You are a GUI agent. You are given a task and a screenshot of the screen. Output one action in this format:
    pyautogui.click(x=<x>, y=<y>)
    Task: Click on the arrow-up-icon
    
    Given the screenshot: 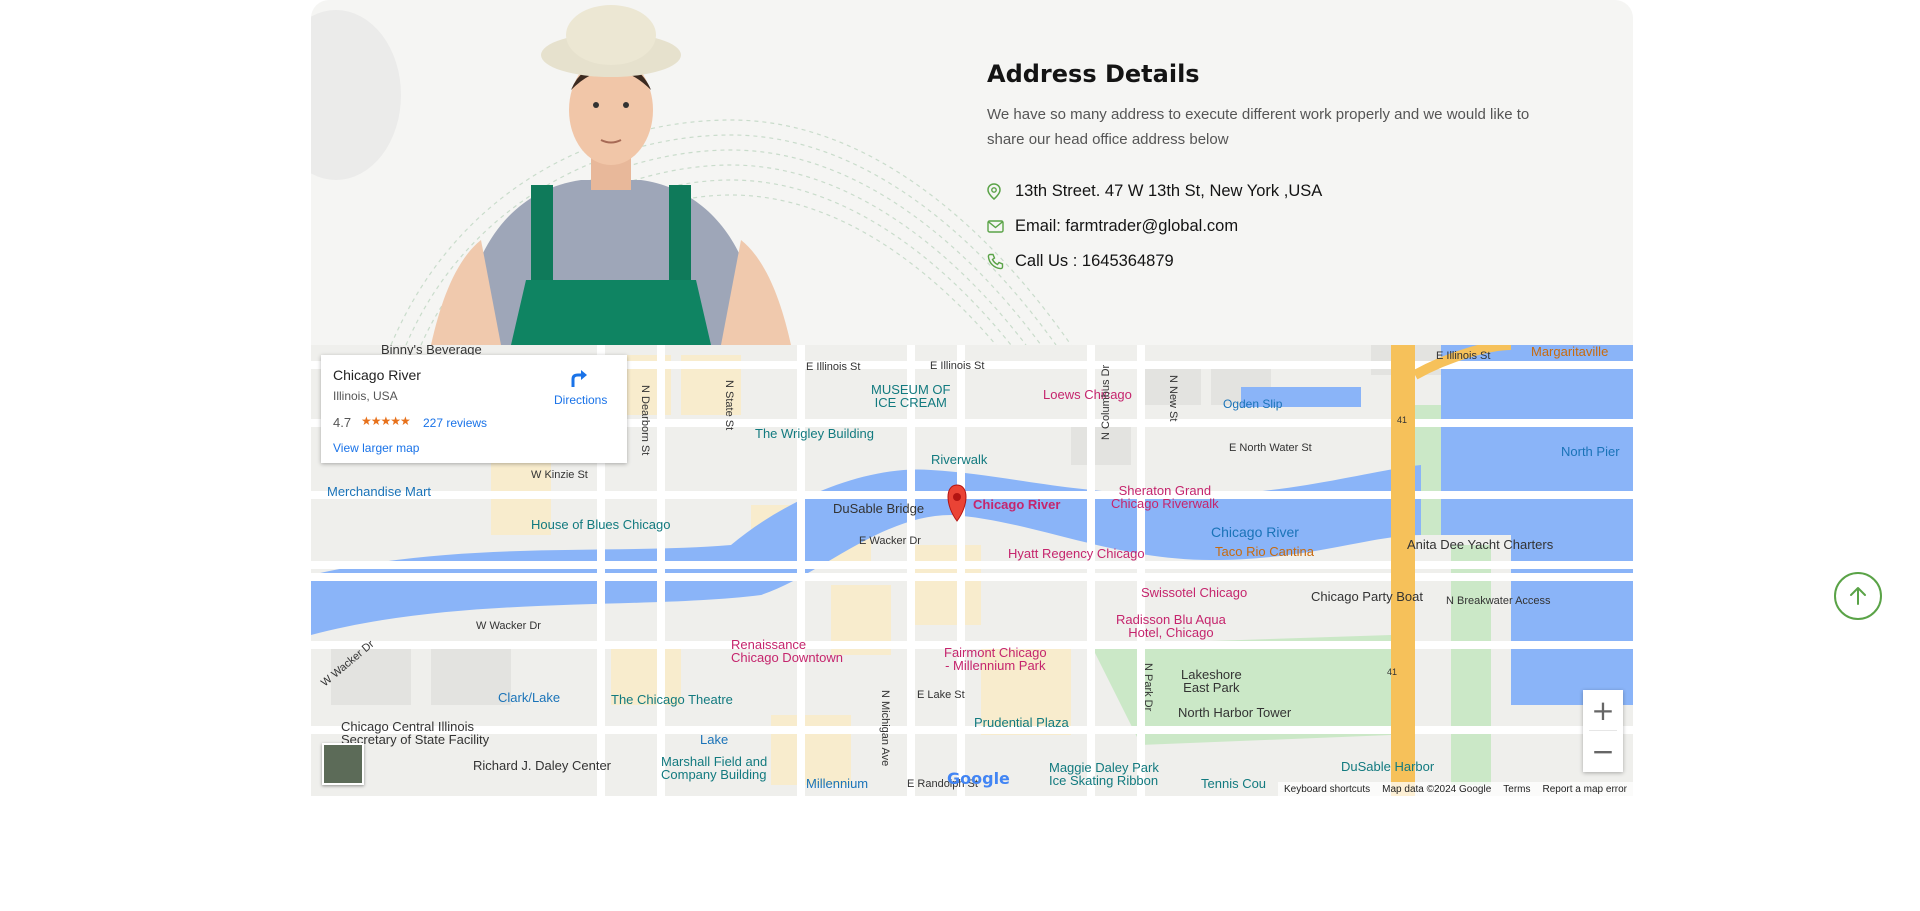 What is the action you would take?
    pyautogui.click(x=1858, y=596)
    